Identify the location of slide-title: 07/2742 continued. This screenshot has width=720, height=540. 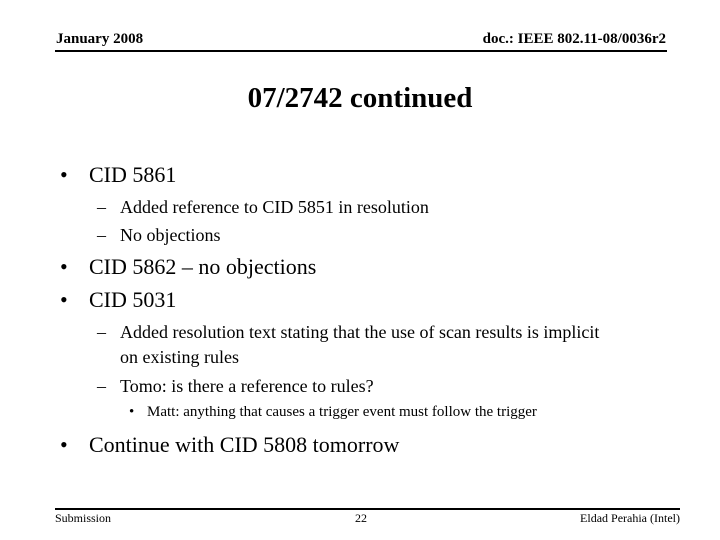
(360, 98).